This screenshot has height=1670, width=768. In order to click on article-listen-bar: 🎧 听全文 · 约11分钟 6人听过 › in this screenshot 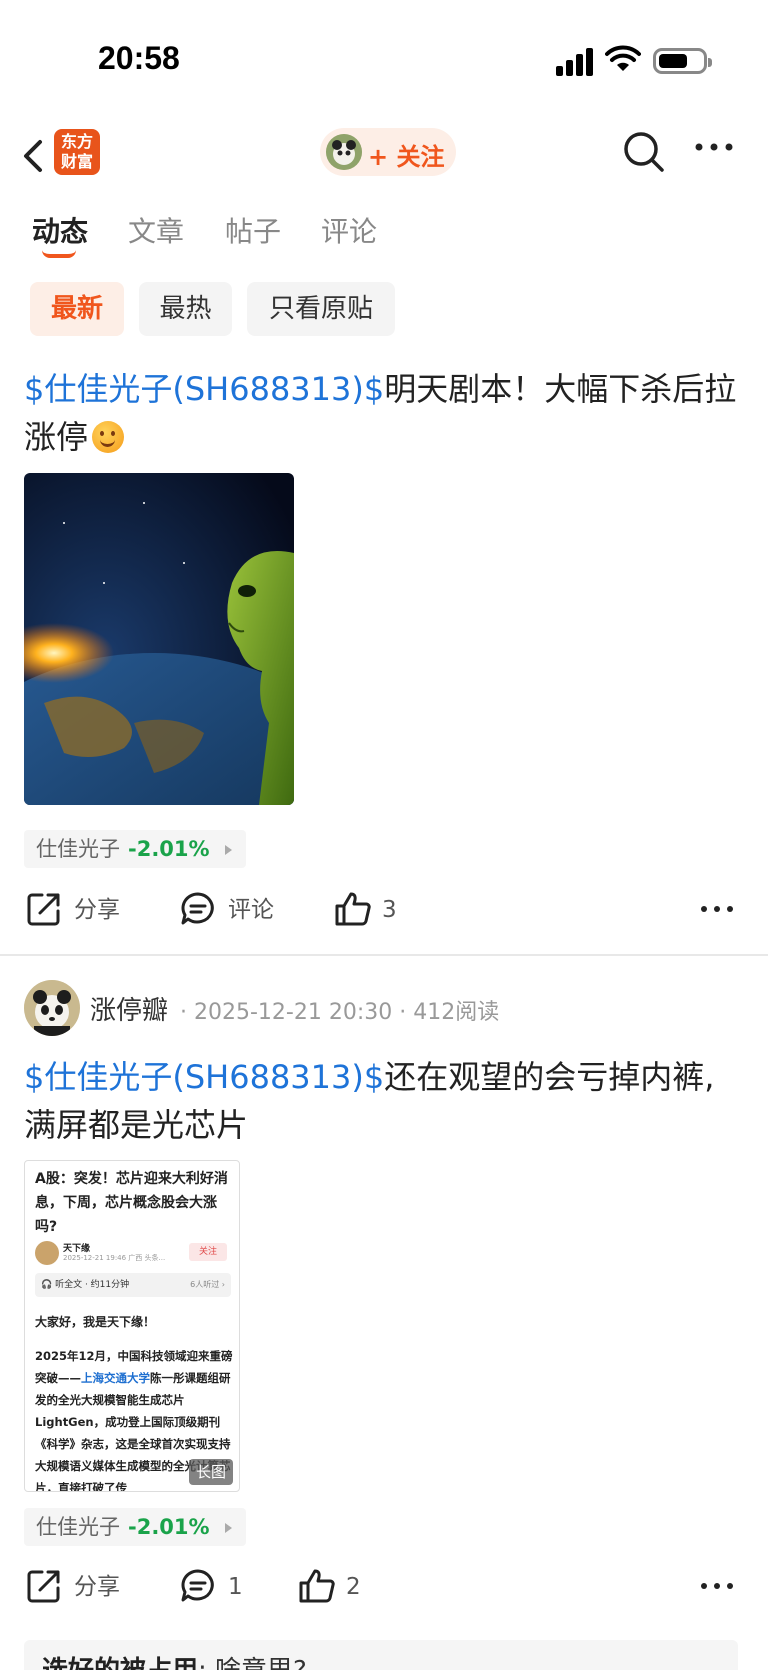, I will do `click(133, 1285)`.